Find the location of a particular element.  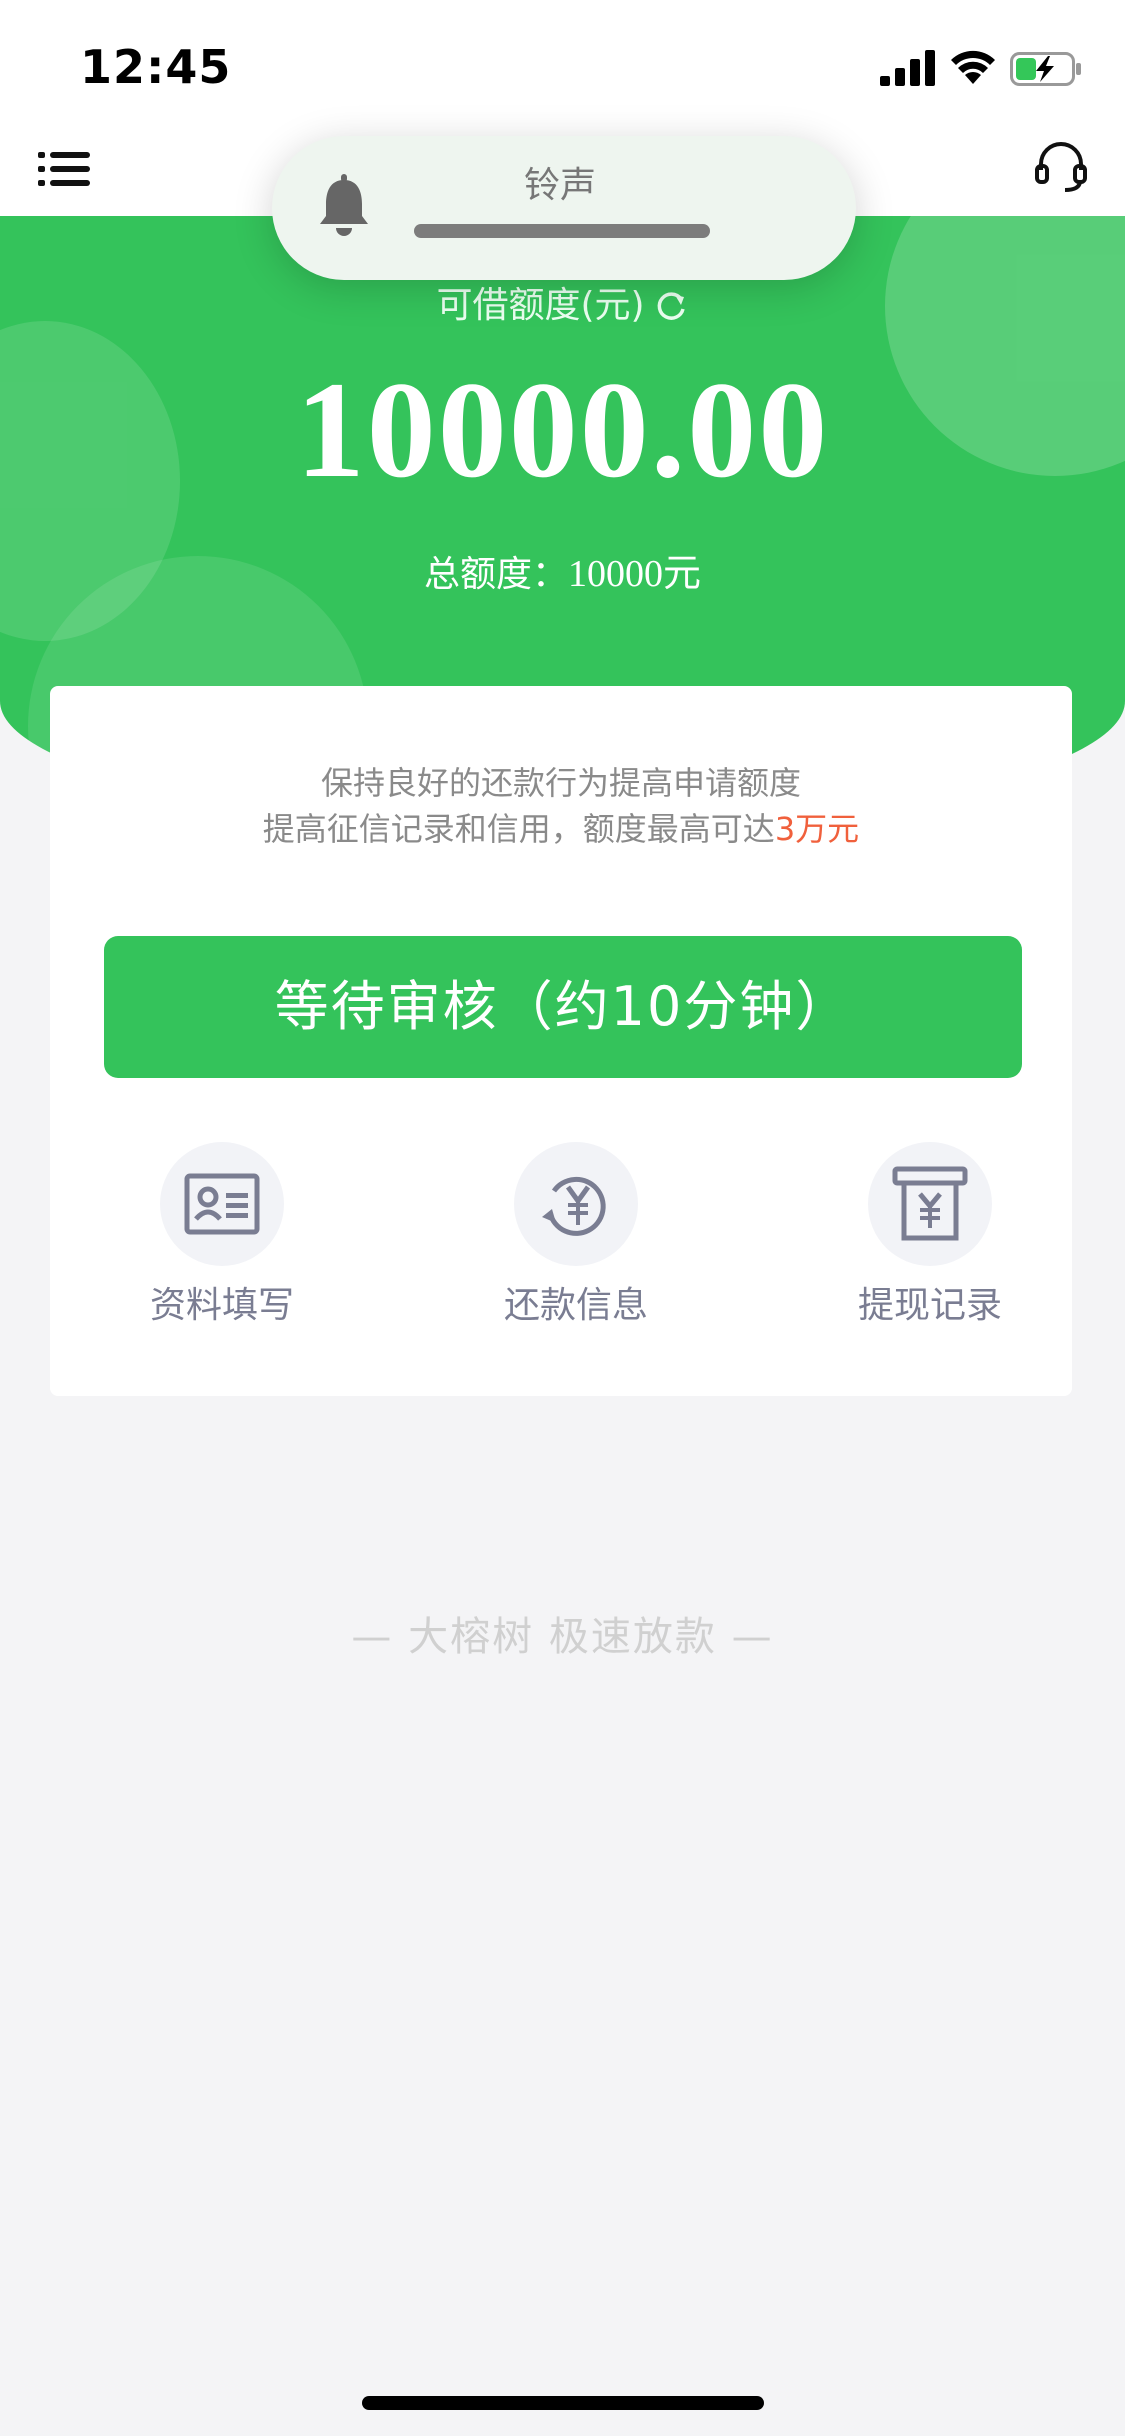

credit-tip-max-amount: 3万元 is located at coordinates (817, 829).